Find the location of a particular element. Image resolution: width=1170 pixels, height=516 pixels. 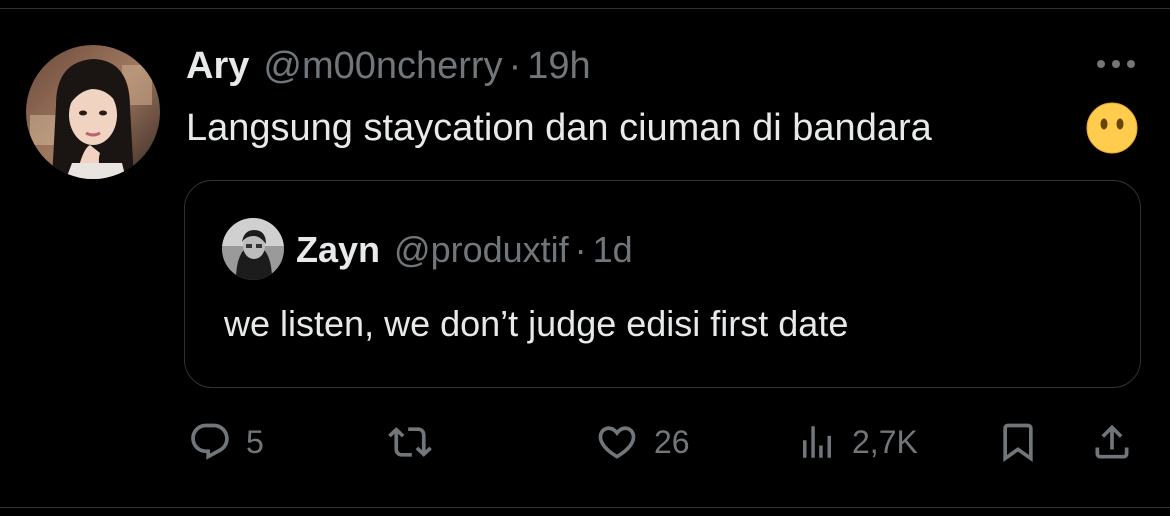

bookmark-icon is located at coordinates (1018, 443).